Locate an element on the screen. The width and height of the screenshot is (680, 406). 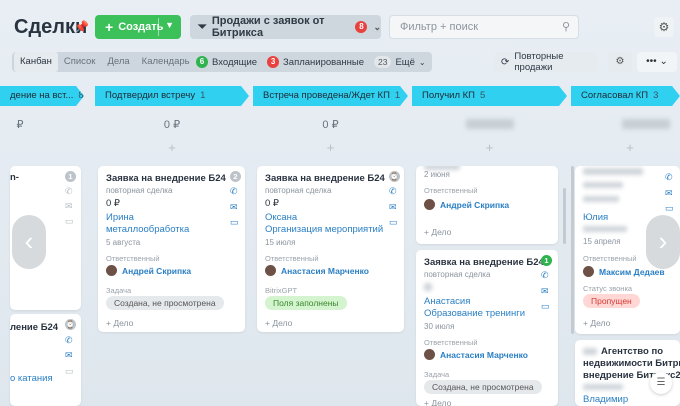
funnel-icon: ⏷ is located at coordinates (202, 26).